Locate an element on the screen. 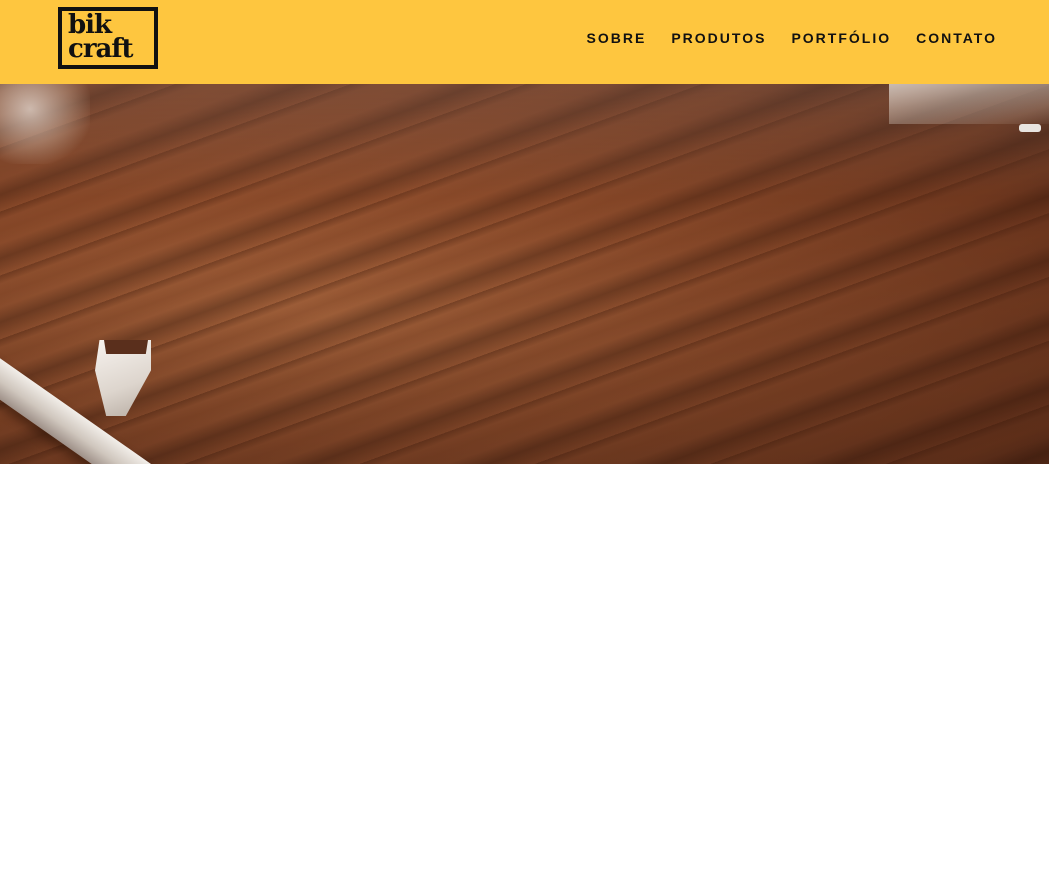 The image size is (1049, 894). nav-link-produtos: PRODUTOS is located at coordinates (718, 38).